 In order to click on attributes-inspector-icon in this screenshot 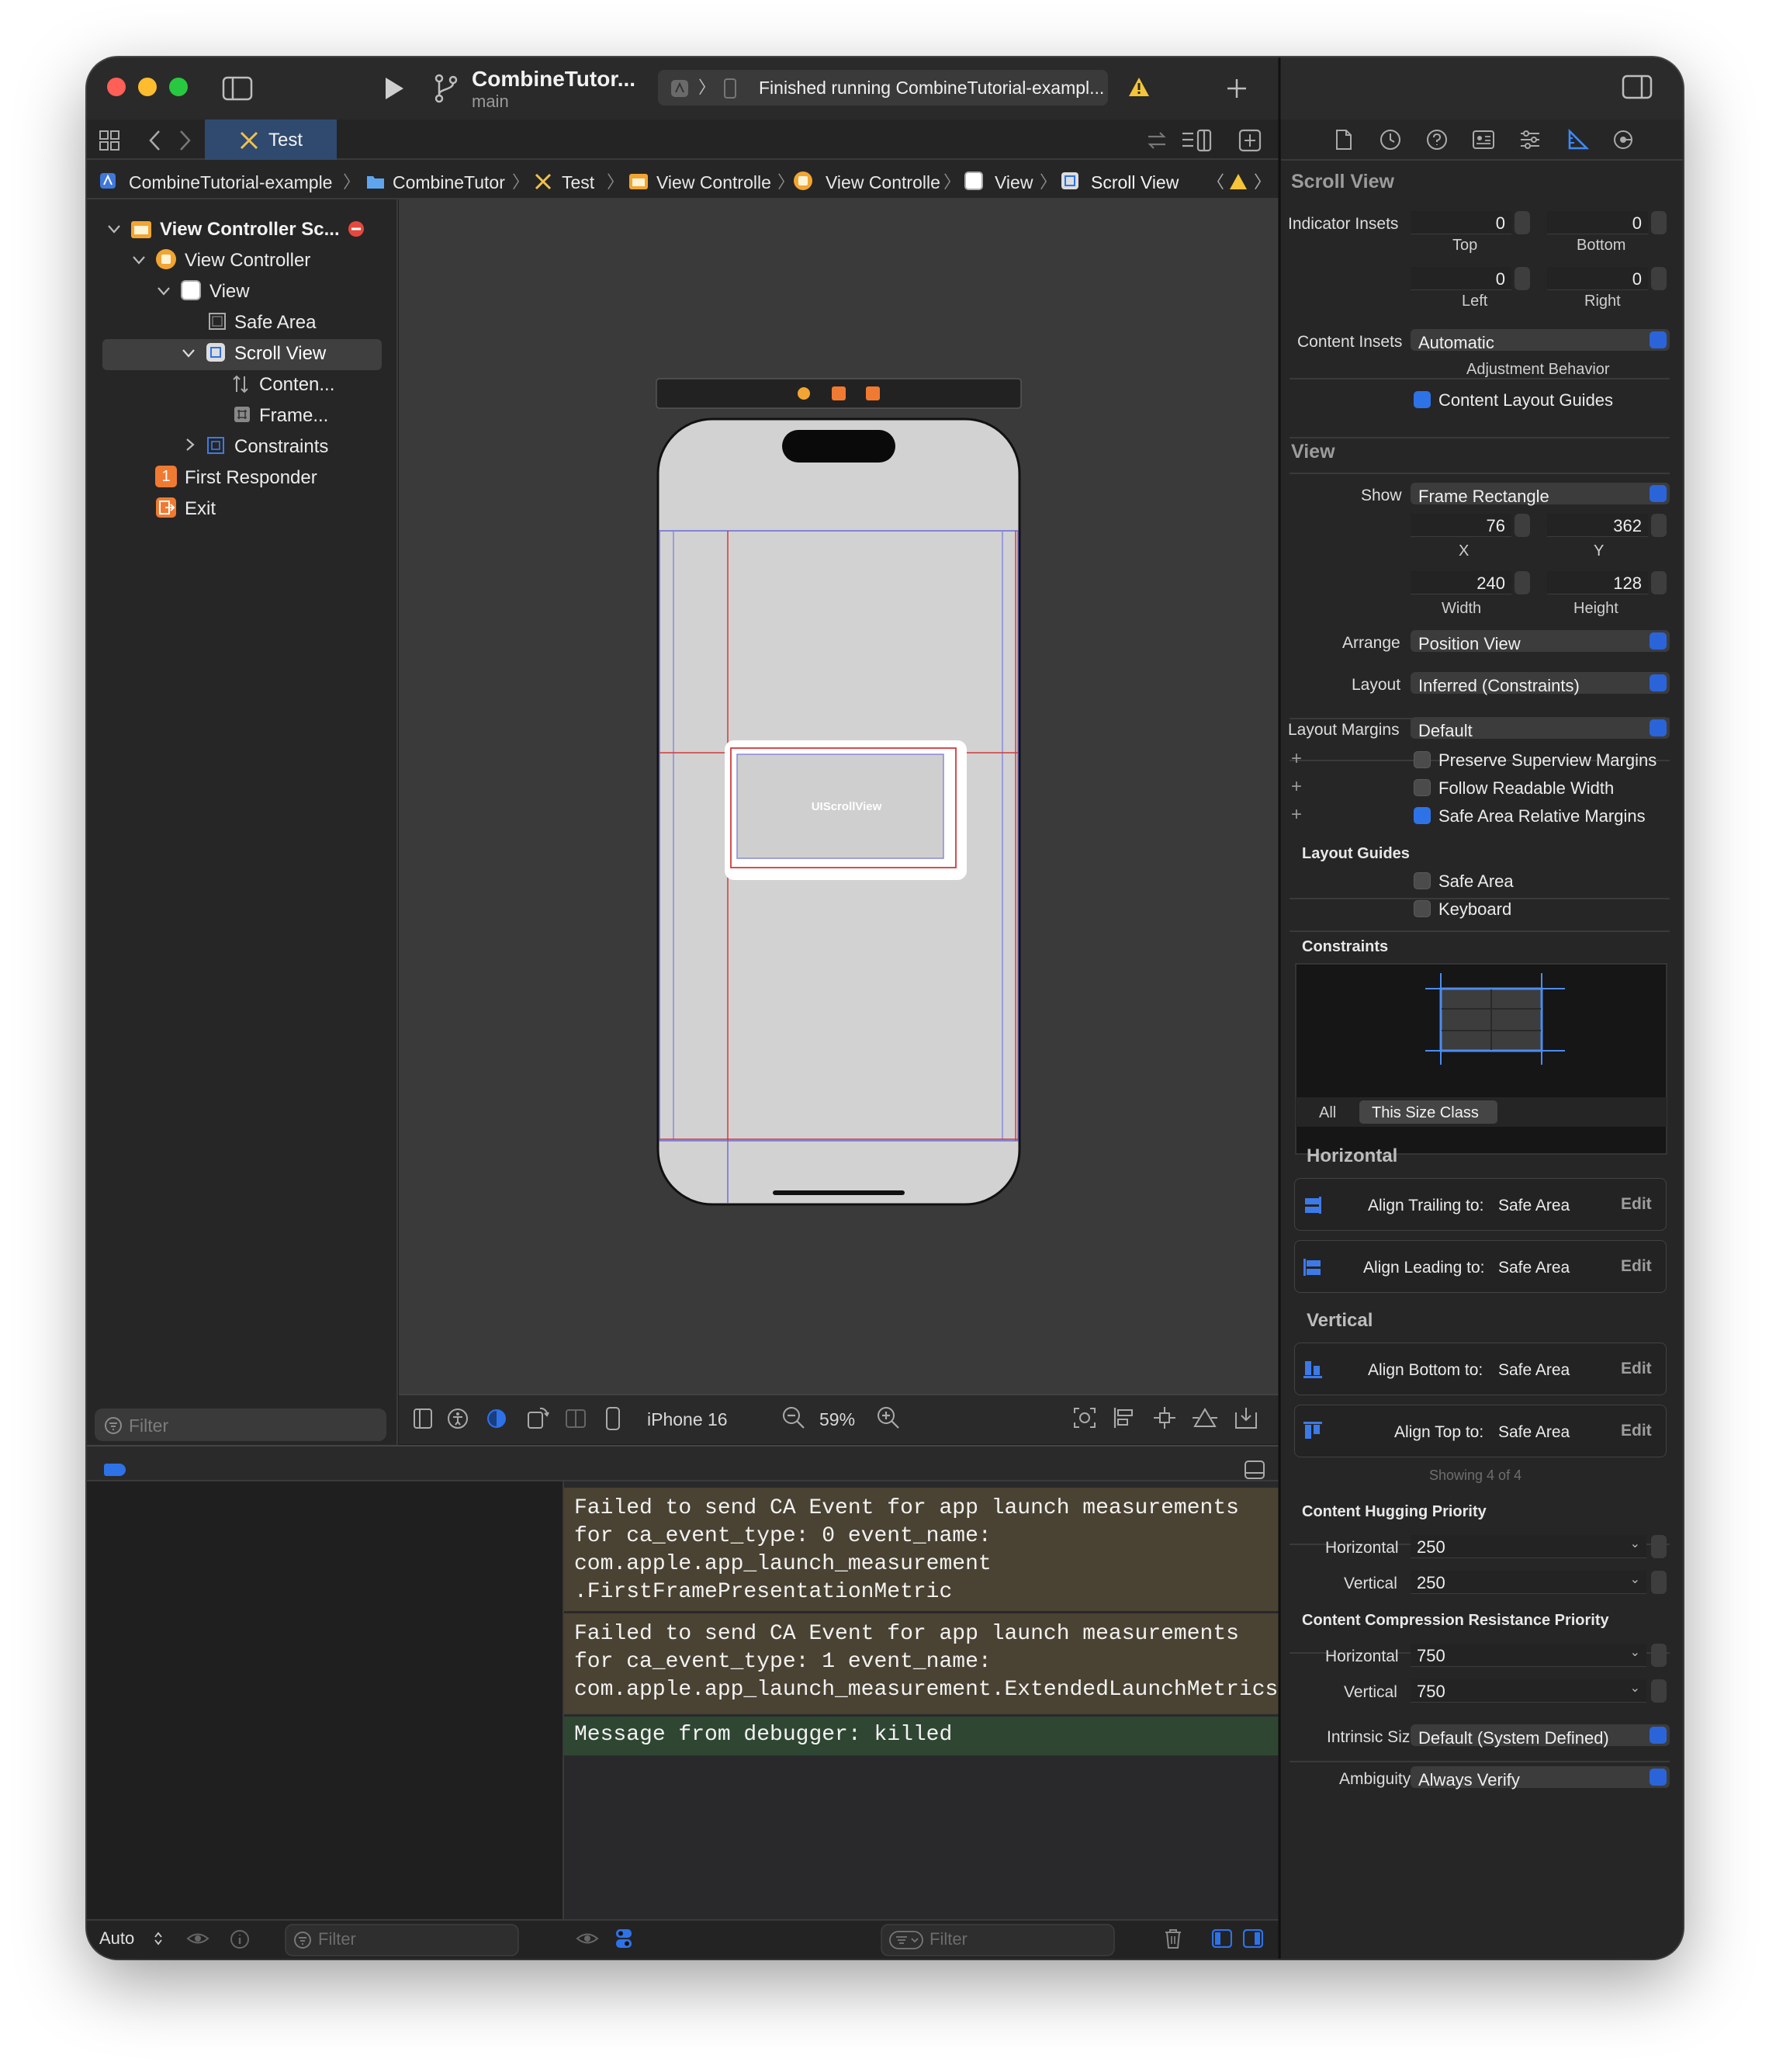, I will do `click(1530, 140)`.